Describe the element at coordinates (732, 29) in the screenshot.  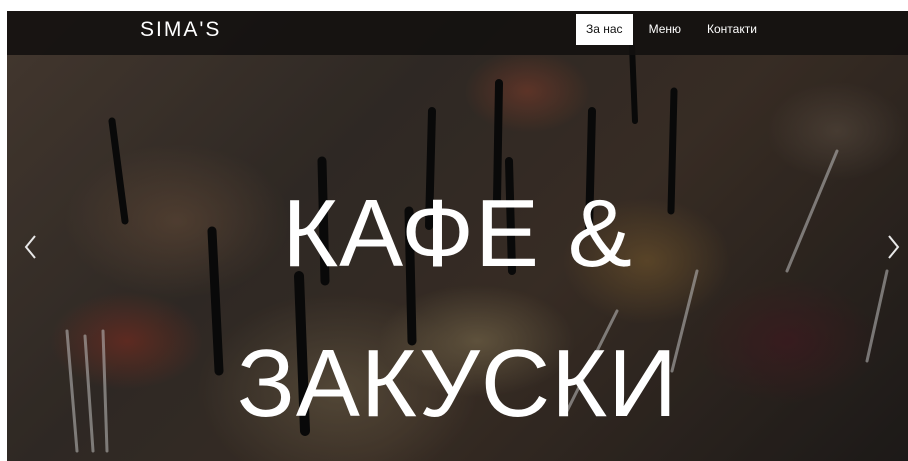
I see `nav-item-contacts: Контакти` at that location.